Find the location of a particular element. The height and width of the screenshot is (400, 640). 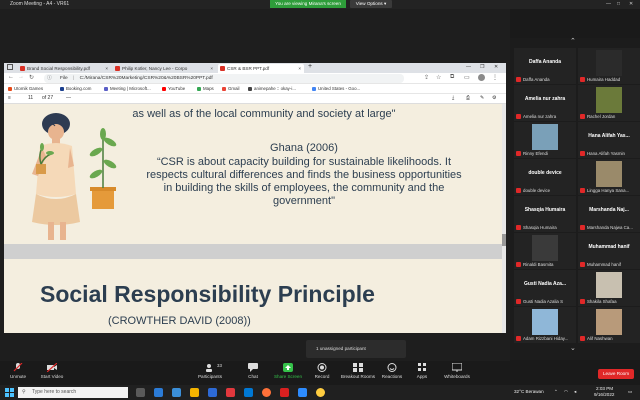

weather-text: 32°C Berawan is located at coordinates (529, 391).